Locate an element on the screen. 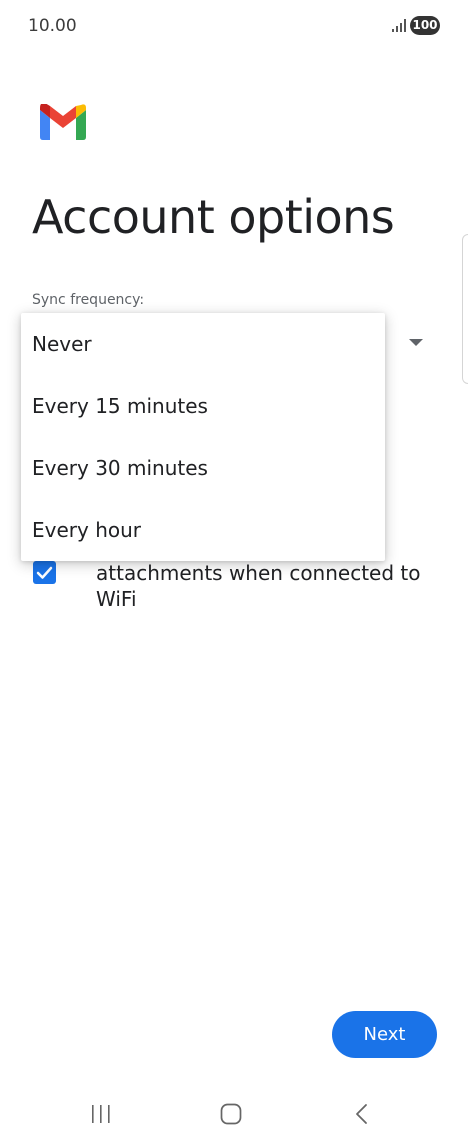  chevron-down-icon is located at coordinates (416, 342).